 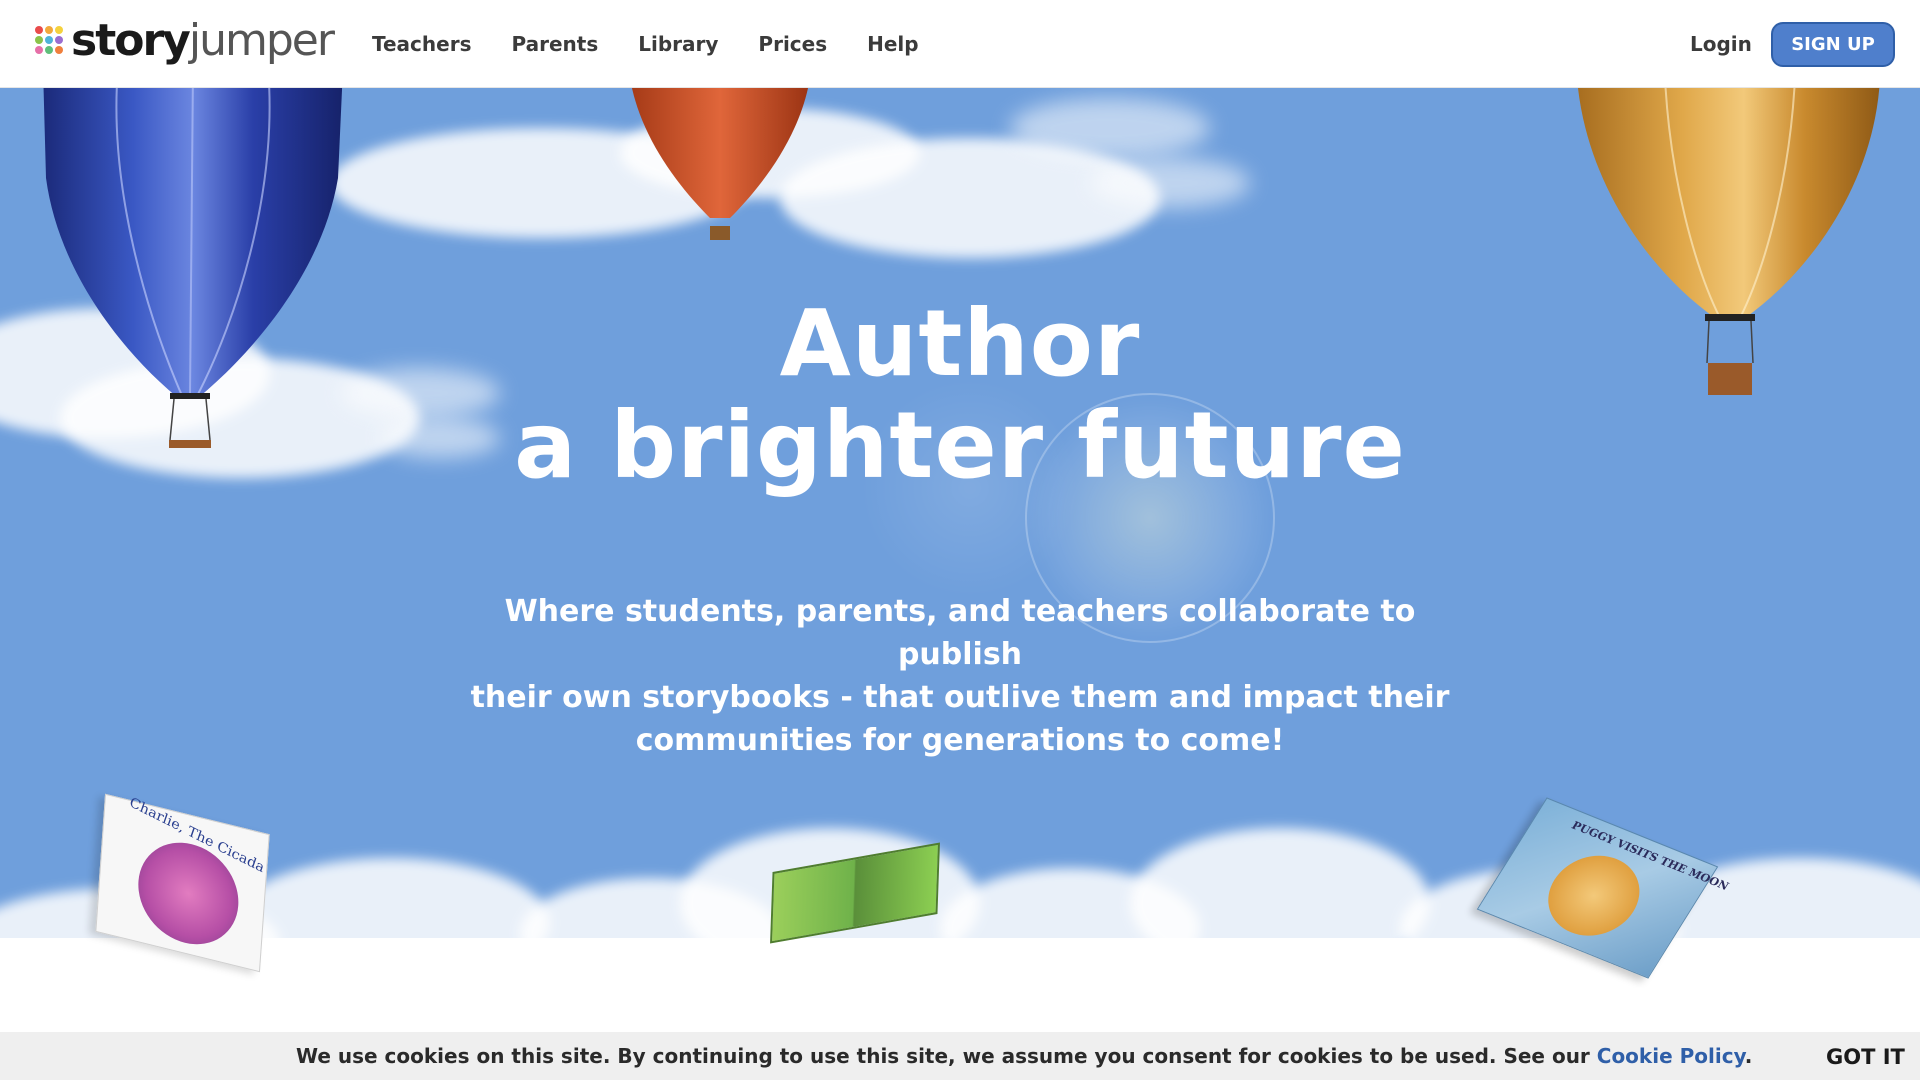 I want to click on signup-button: SIGN UP, so click(x=1833, y=44).